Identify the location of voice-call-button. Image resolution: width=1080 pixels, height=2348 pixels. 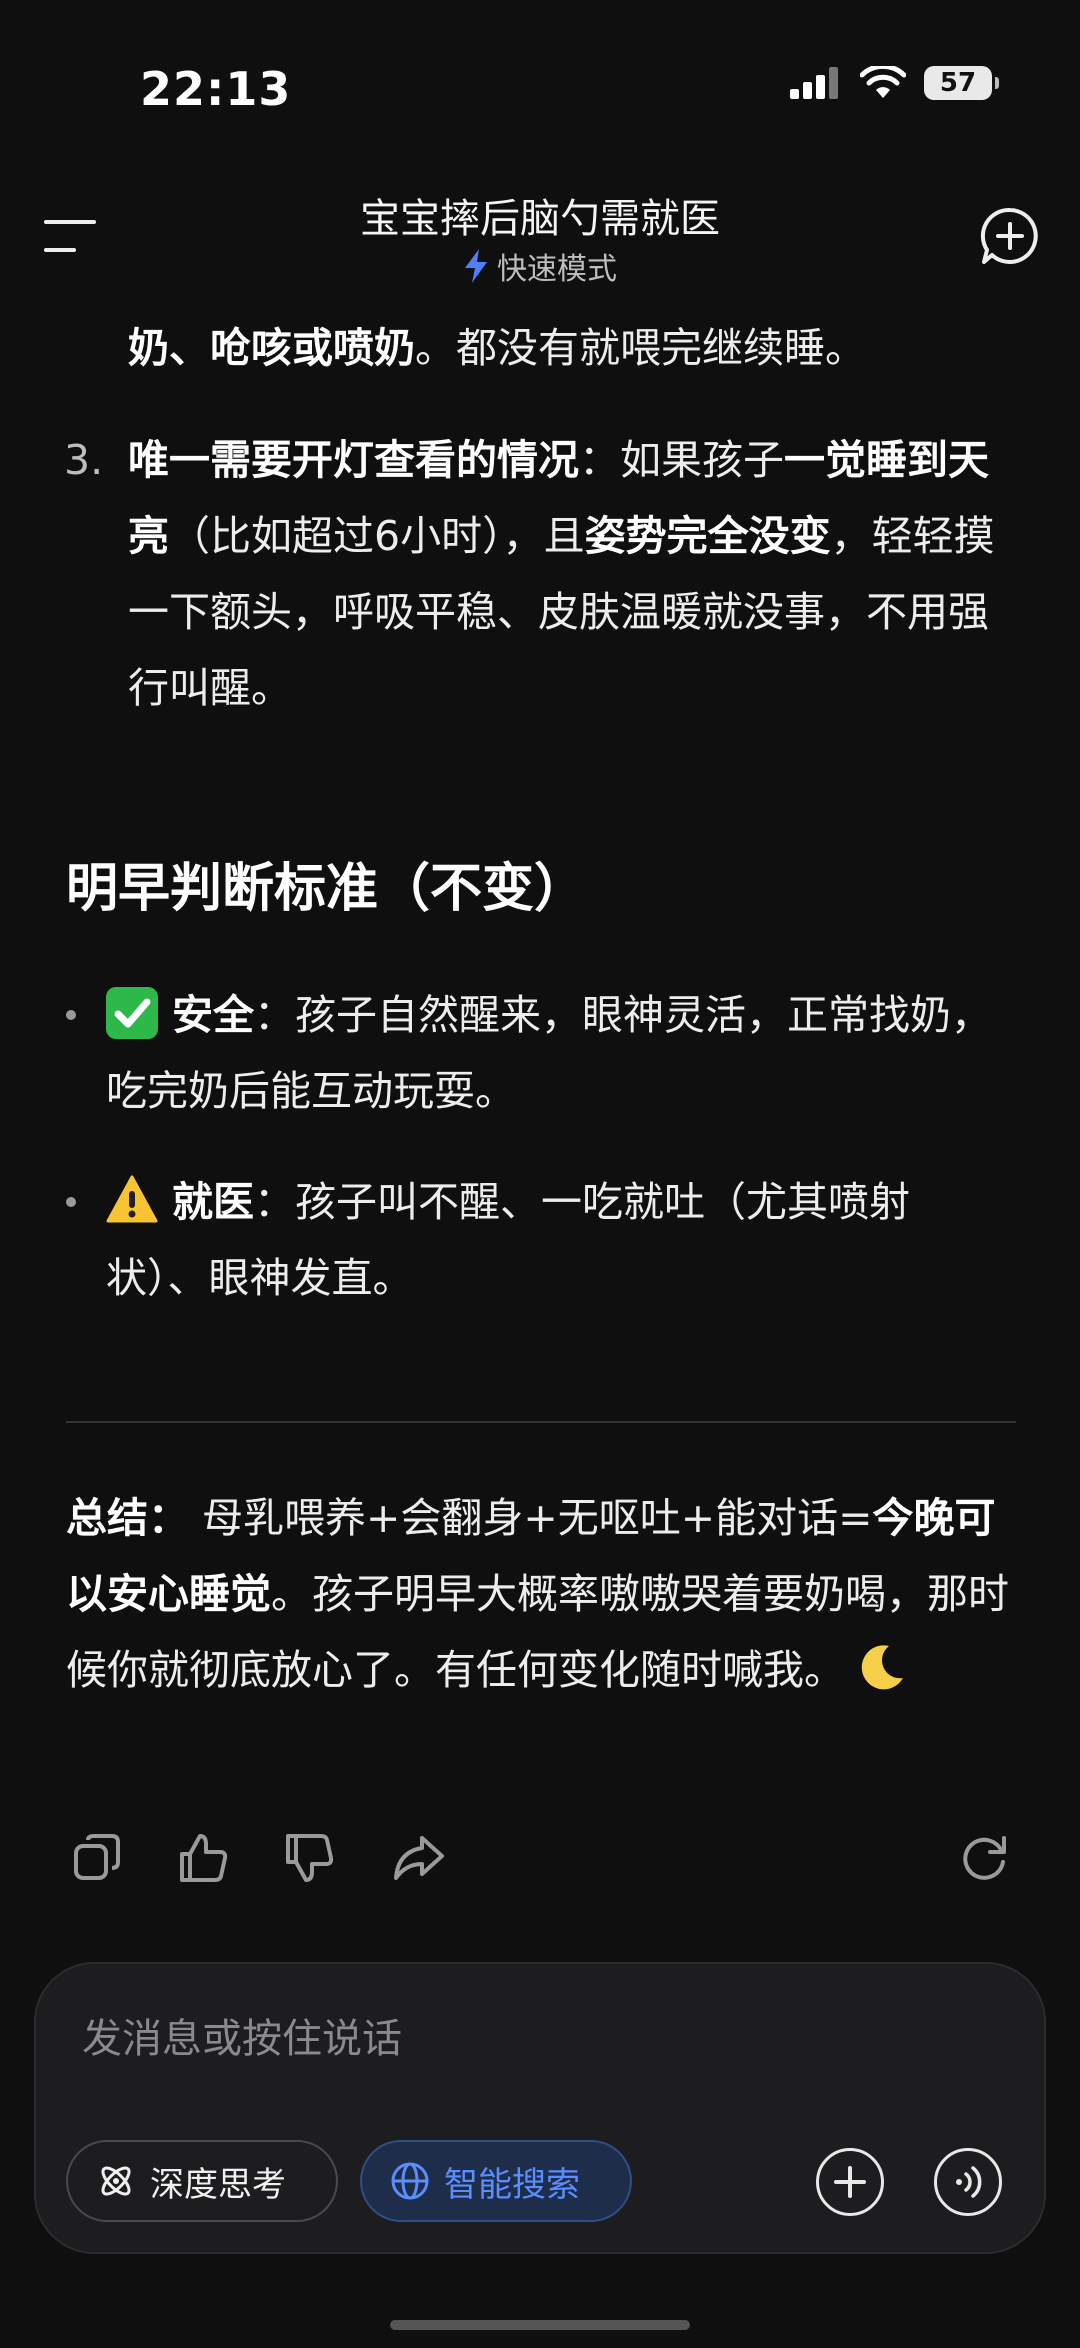
(968, 2182).